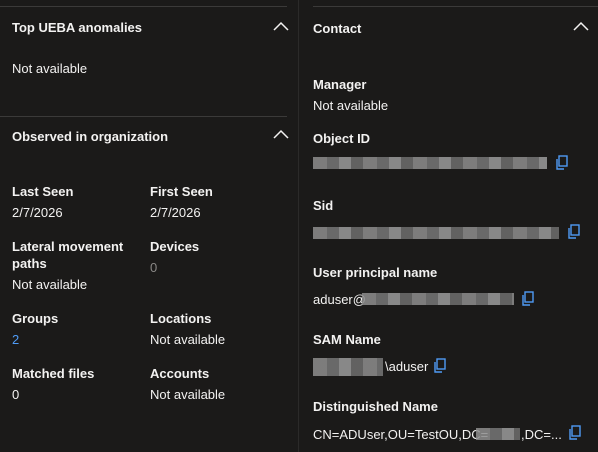 This screenshot has width=598, height=452. What do you see at coordinates (154, 267) in the screenshot?
I see `devices-value: 0` at bounding box center [154, 267].